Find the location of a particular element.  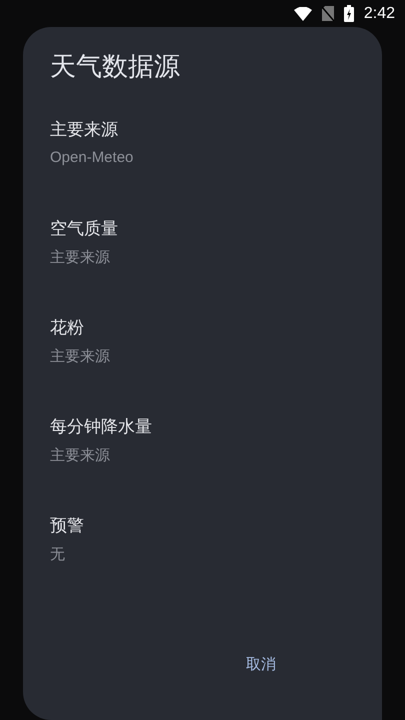

battery-charging-icon is located at coordinates (349, 13).